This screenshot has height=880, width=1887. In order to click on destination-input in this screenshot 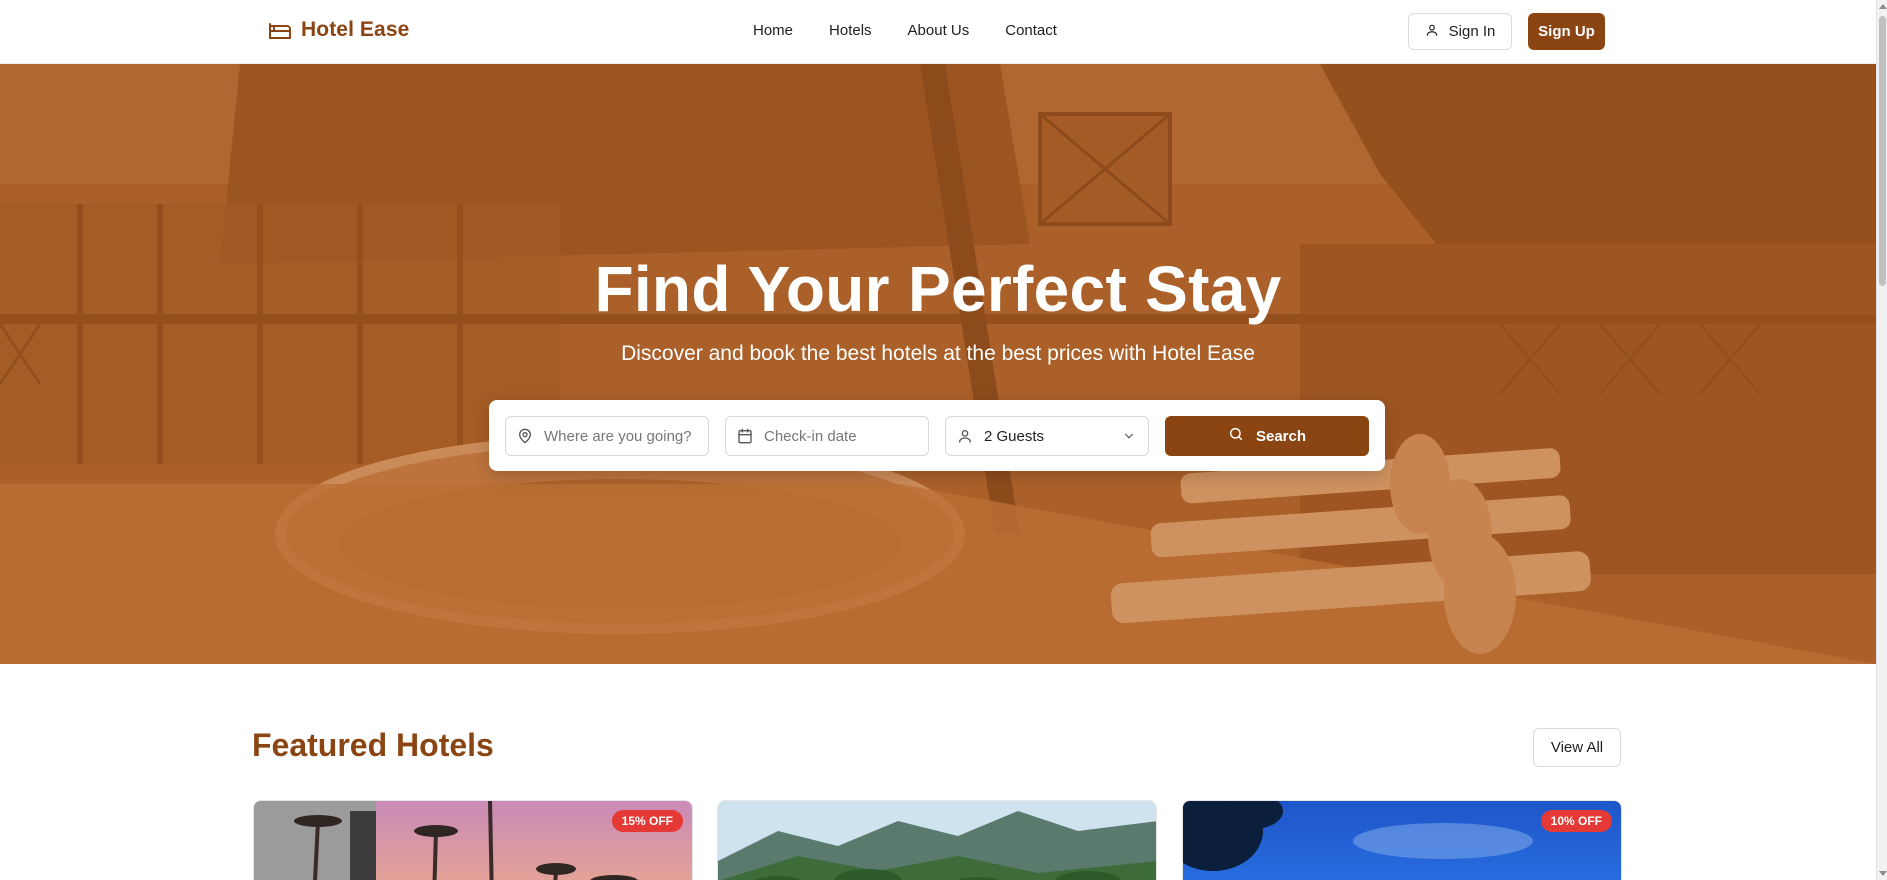, I will do `click(619, 436)`.